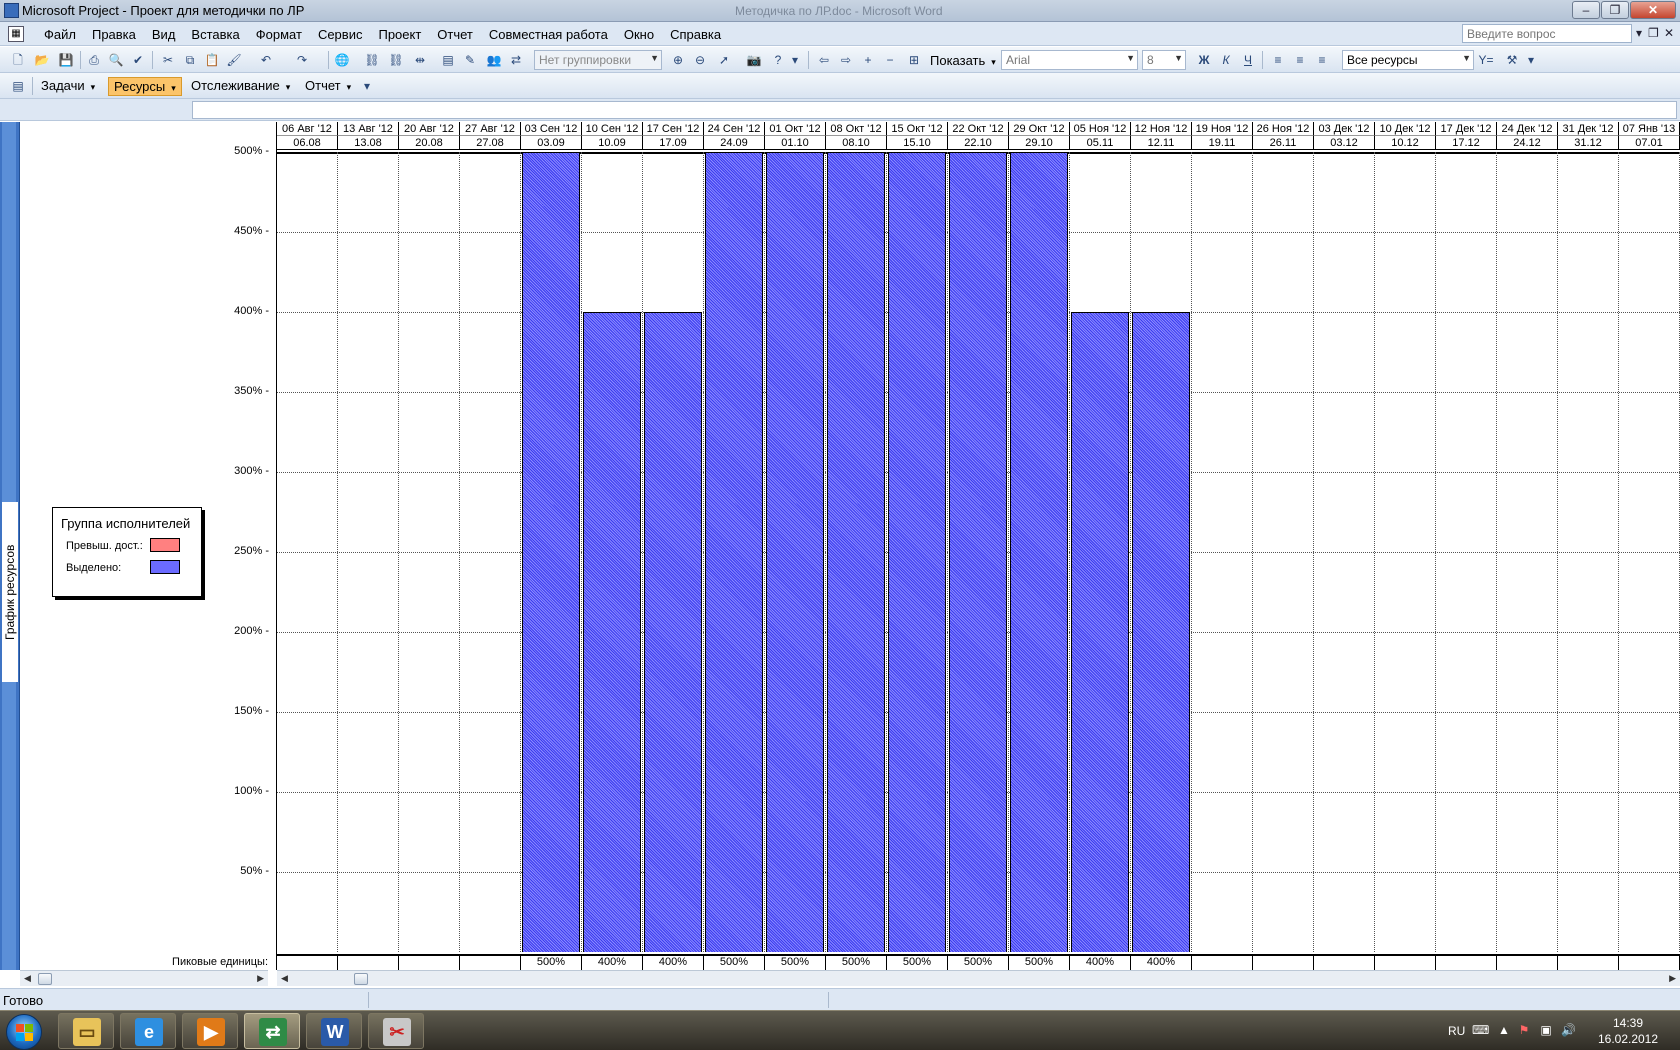  What do you see at coordinates (340, 34) in the screenshot?
I see `menu-item-5: Сервис` at bounding box center [340, 34].